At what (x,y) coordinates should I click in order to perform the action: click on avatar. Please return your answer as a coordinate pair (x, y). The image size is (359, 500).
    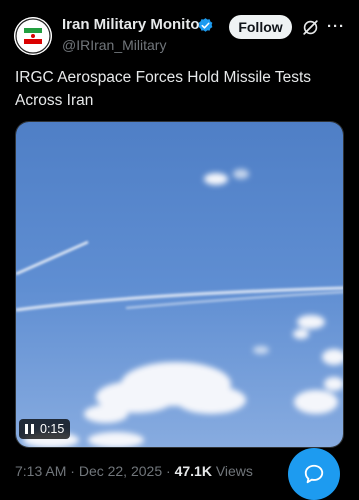
    Looking at the image, I should click on (33, 36).